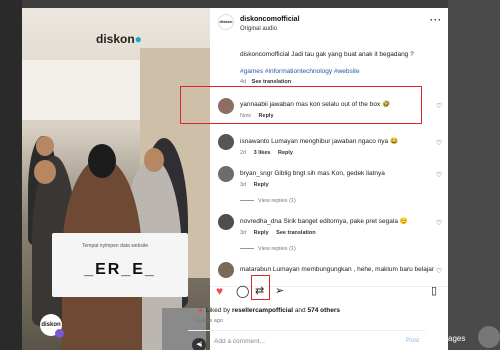 The height and width of the screenshot is (350, 500). What do you see at coordinates (200, 310) in the screenshot?
I see `liker-avatar: 🔺` at bounding box center [200, 310].